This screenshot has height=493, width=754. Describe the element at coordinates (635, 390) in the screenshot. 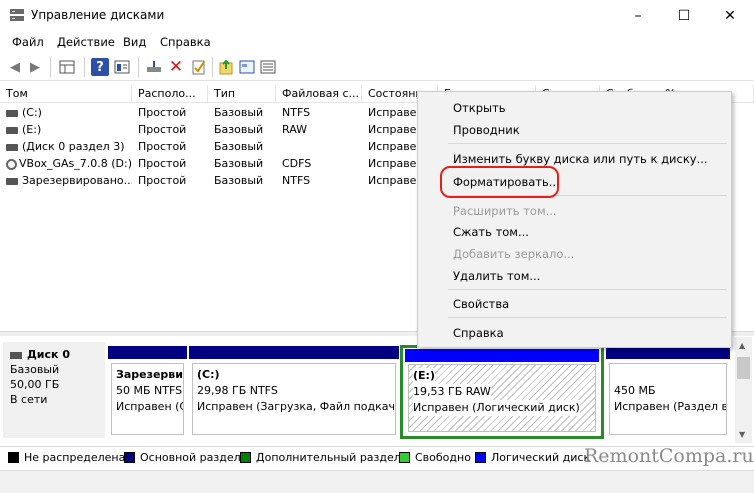

I see `partition-size: 450 МБ` at that location.